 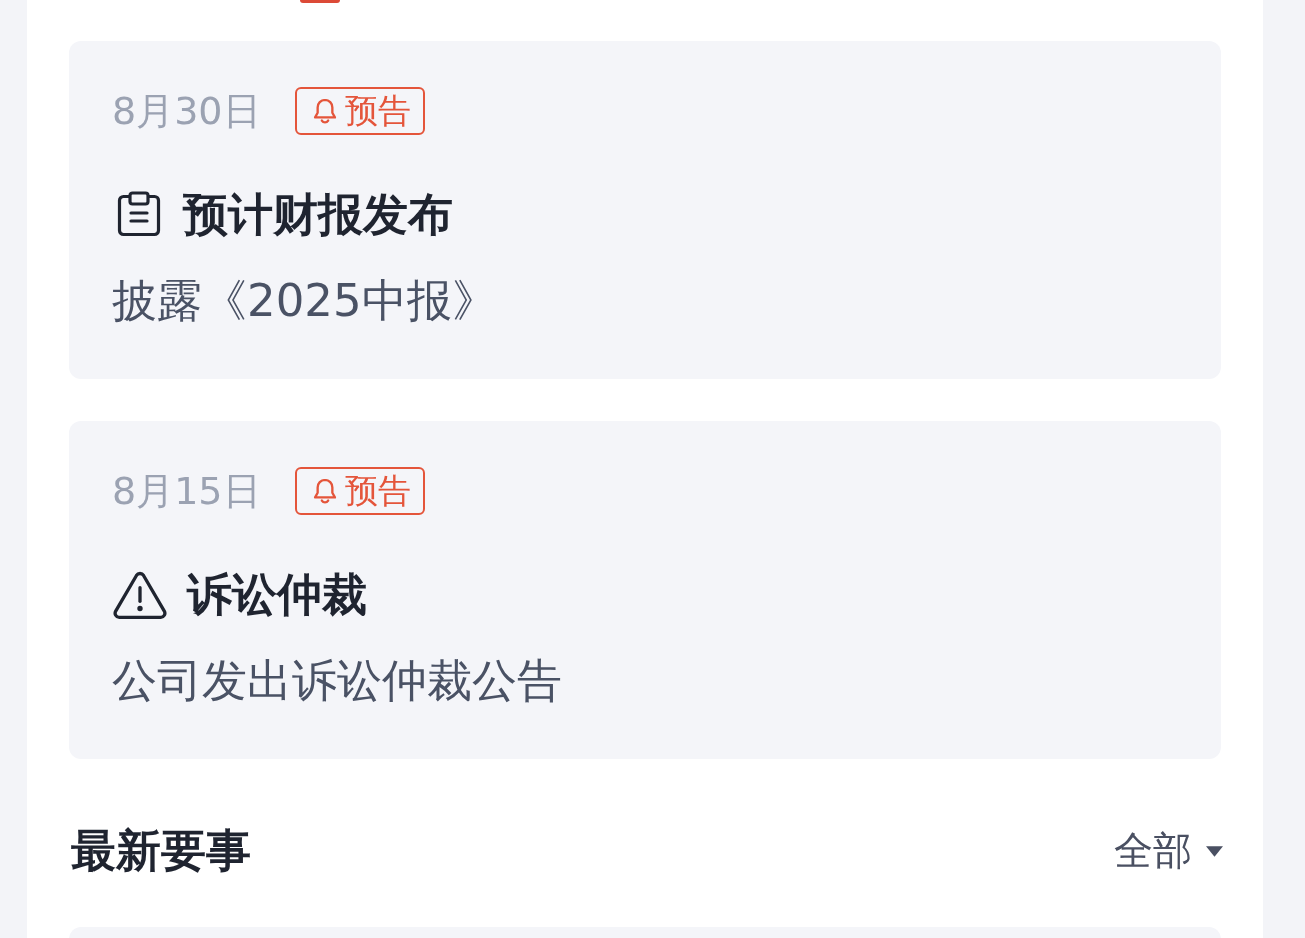 What do you see at coordinates (337, 681) in the screenshot?
I see `event-description: 公司发出诉讼仲裁公告` at bounding box center [337, 681].